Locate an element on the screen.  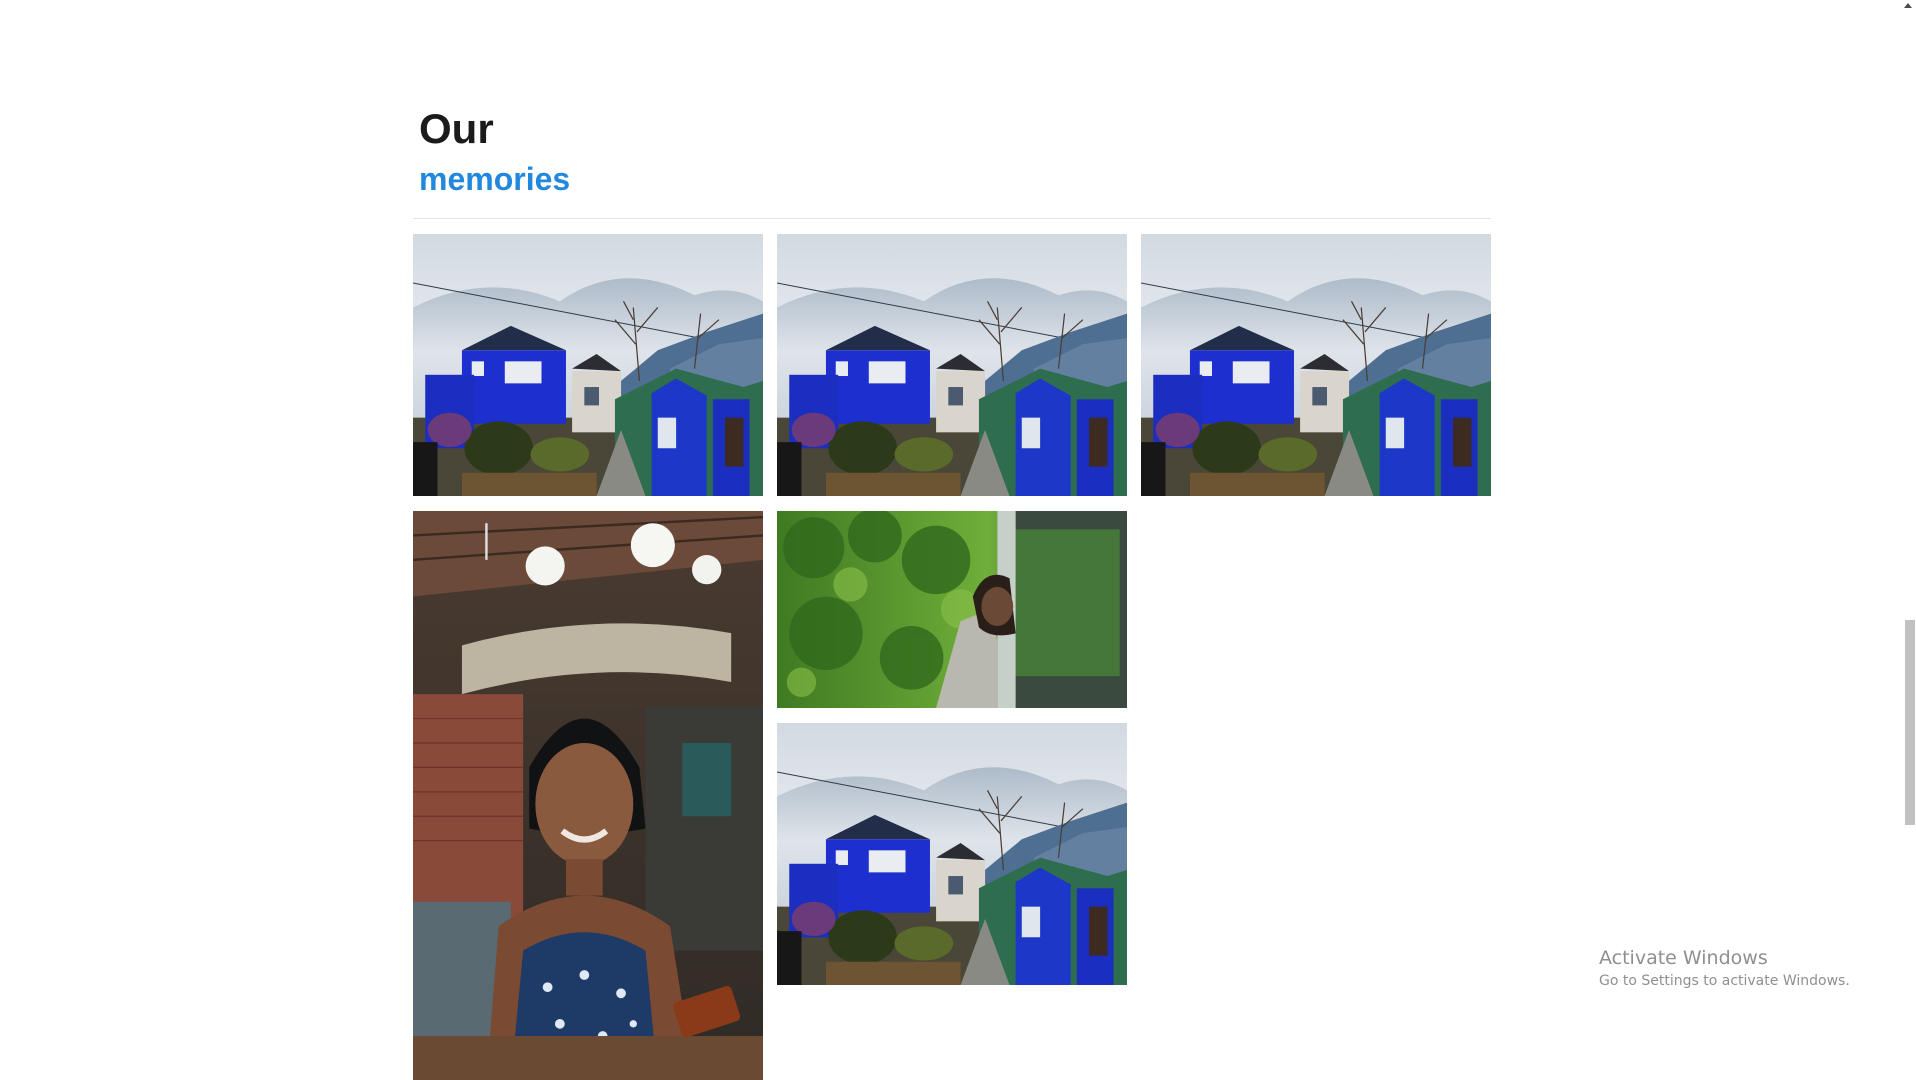
section-divider is located at coordinates (952, 218).